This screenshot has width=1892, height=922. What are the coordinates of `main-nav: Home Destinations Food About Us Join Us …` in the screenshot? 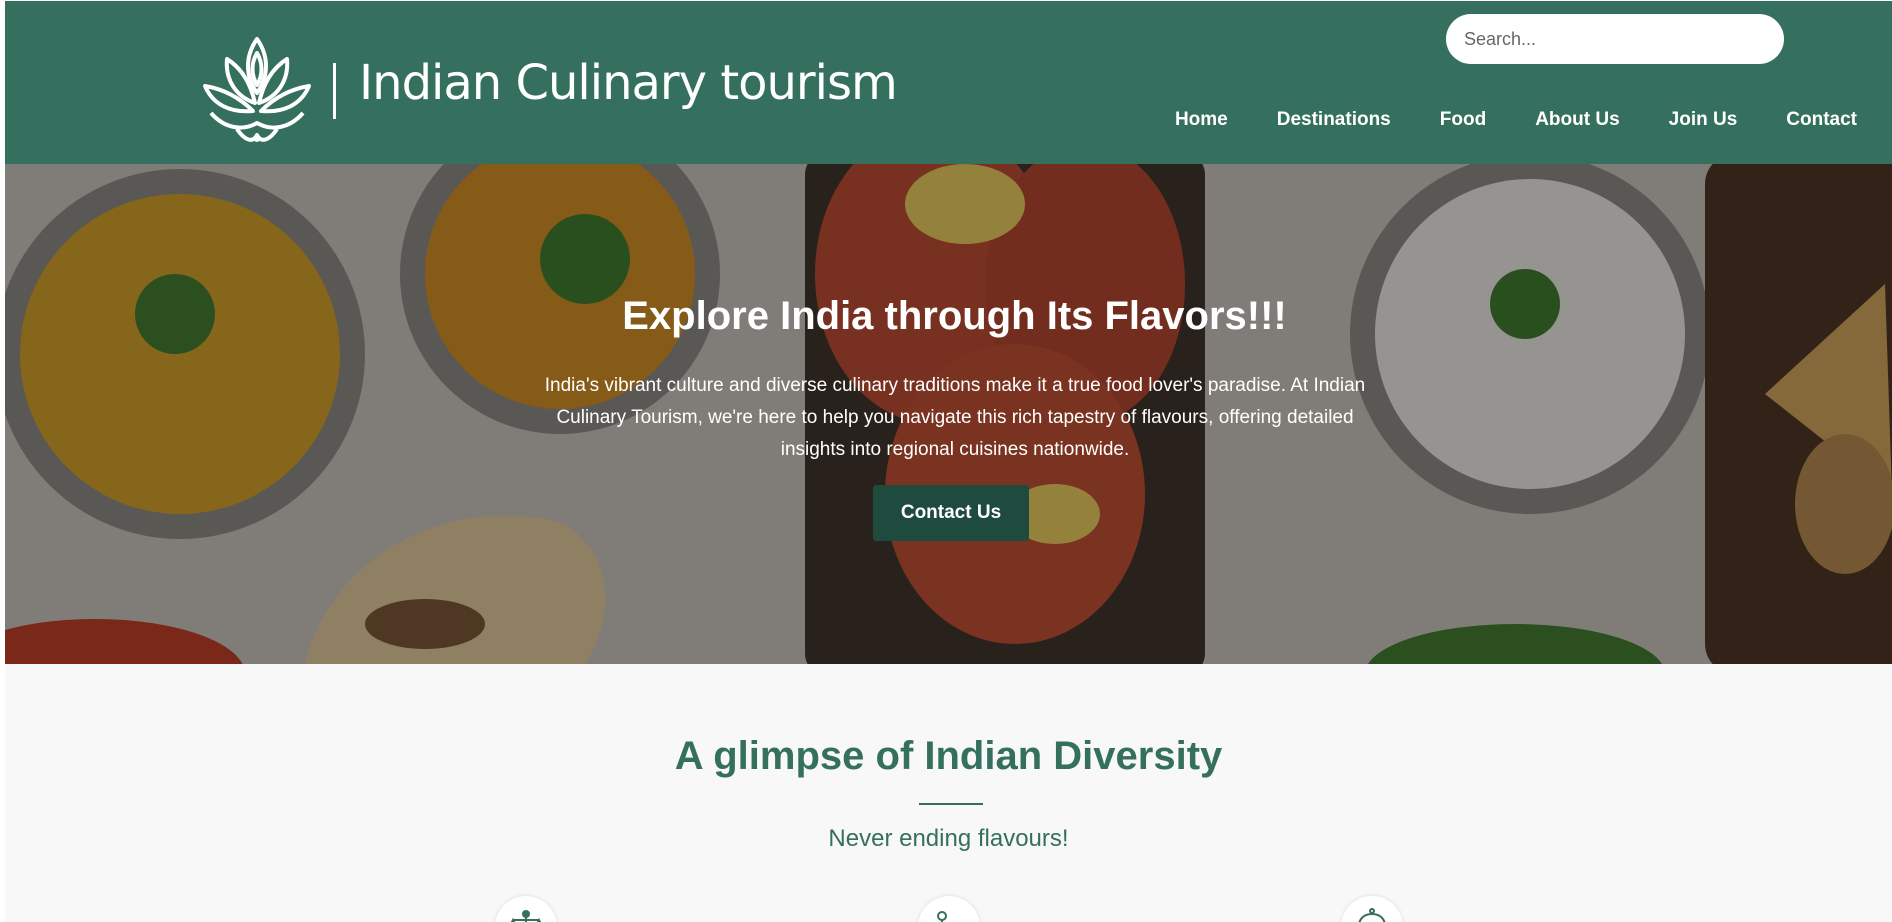 It's located at (1533, 120).